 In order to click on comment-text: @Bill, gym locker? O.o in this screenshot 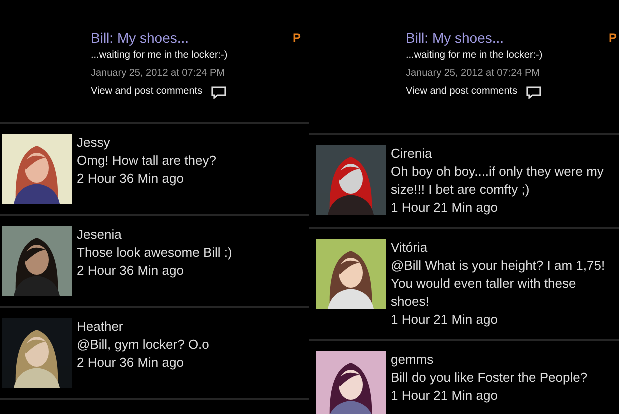, I will do `click(143, 345)`.